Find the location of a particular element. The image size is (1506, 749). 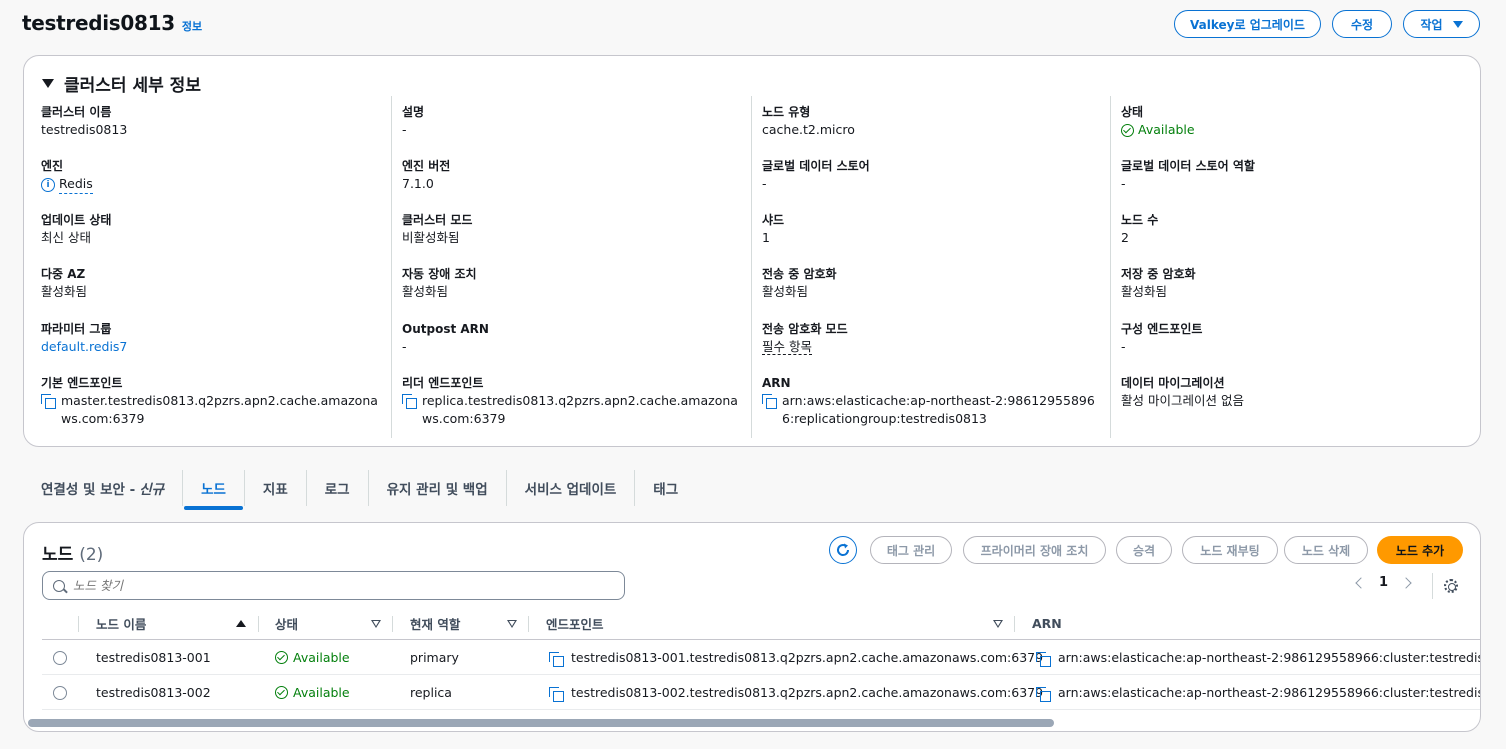

field-label: Outpost ARN is located at coordinates (445, 329).